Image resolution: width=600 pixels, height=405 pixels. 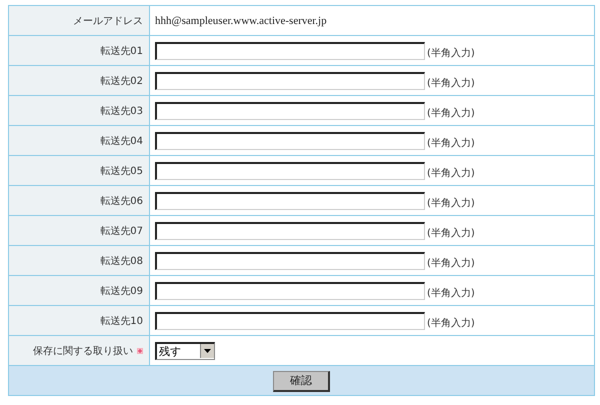 I want to click on field-label: 転送先06, so click(x=121, y=201).